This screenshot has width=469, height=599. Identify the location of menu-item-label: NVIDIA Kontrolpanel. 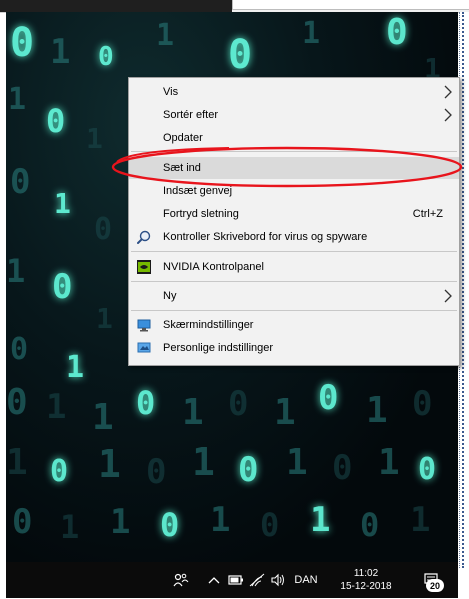
(213, 267).